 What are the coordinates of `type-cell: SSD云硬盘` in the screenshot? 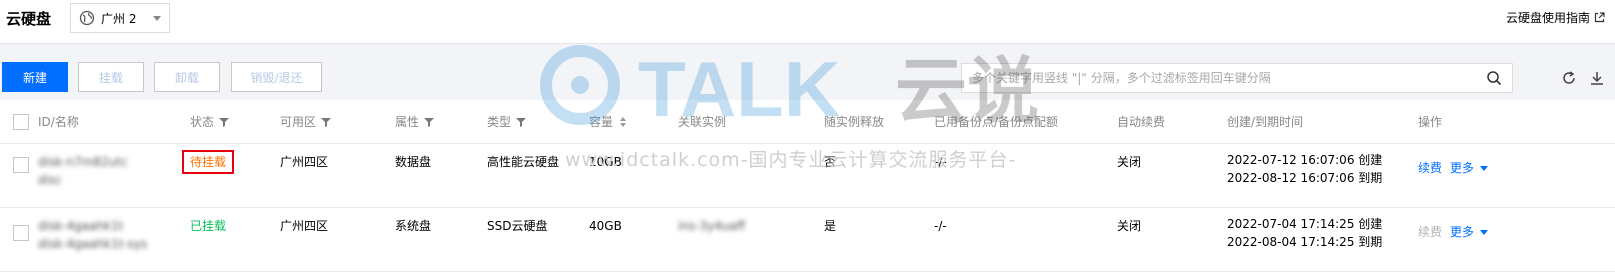 It's located at (517, 226).